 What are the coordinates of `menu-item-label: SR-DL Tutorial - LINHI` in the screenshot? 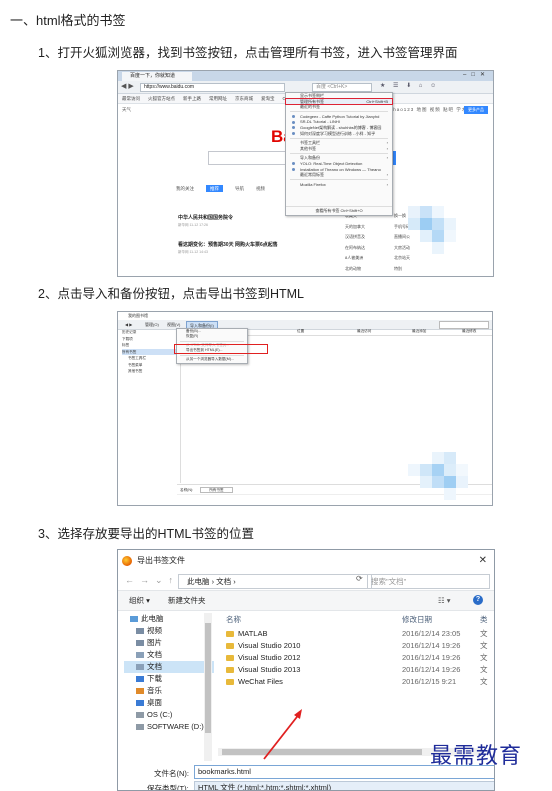 It's located at (320, 122).